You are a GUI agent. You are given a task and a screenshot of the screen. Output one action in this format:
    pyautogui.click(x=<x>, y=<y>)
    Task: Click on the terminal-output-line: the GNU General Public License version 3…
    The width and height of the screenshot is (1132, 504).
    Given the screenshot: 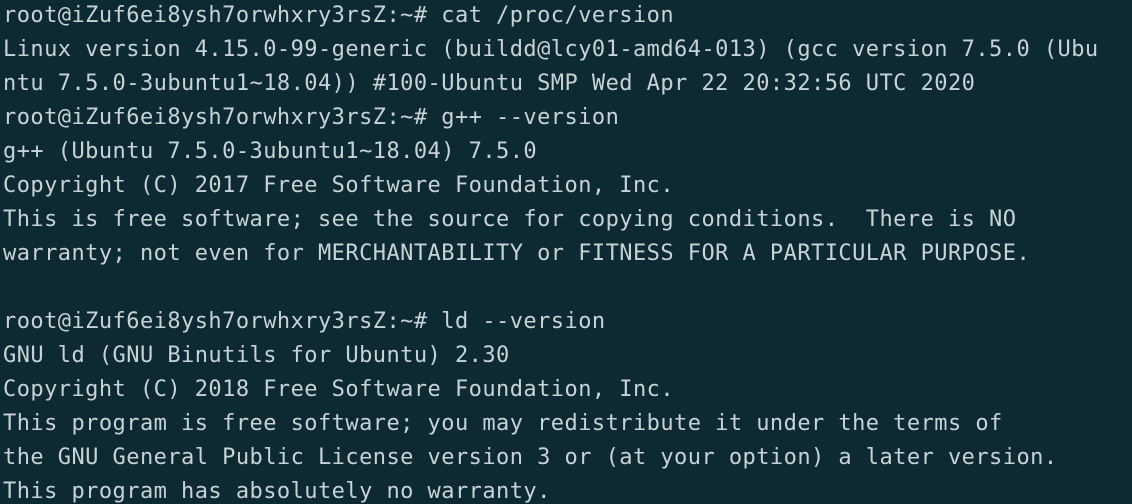 What is the action you would take?
    pyautogui.click(x=530, y=457)
    